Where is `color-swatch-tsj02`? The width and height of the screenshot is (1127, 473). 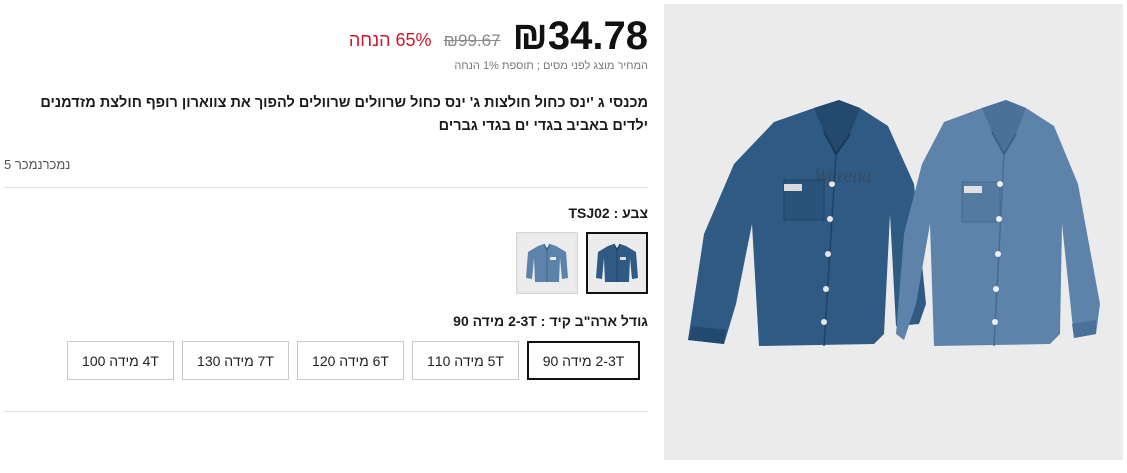 color-swatch-tsj02 is located at coordinates (617, 263).